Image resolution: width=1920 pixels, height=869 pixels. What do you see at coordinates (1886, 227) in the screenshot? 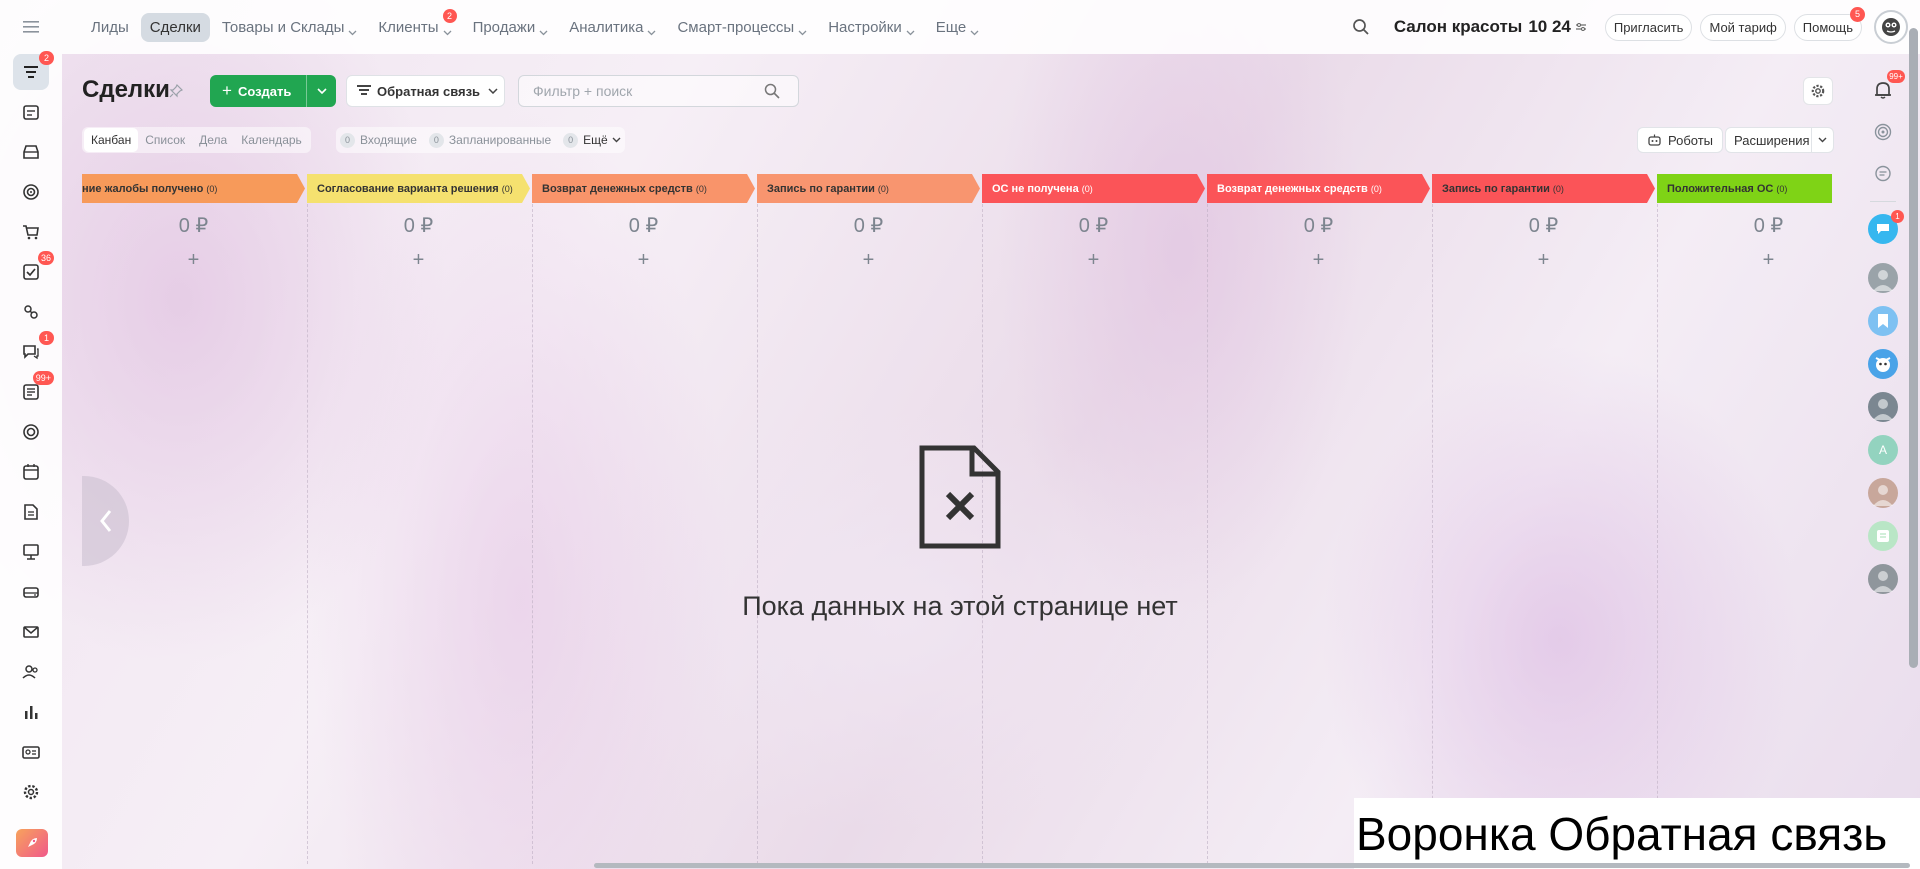
I see `open-channel-chat-icon: 1` at bounding box center [1886, 227].